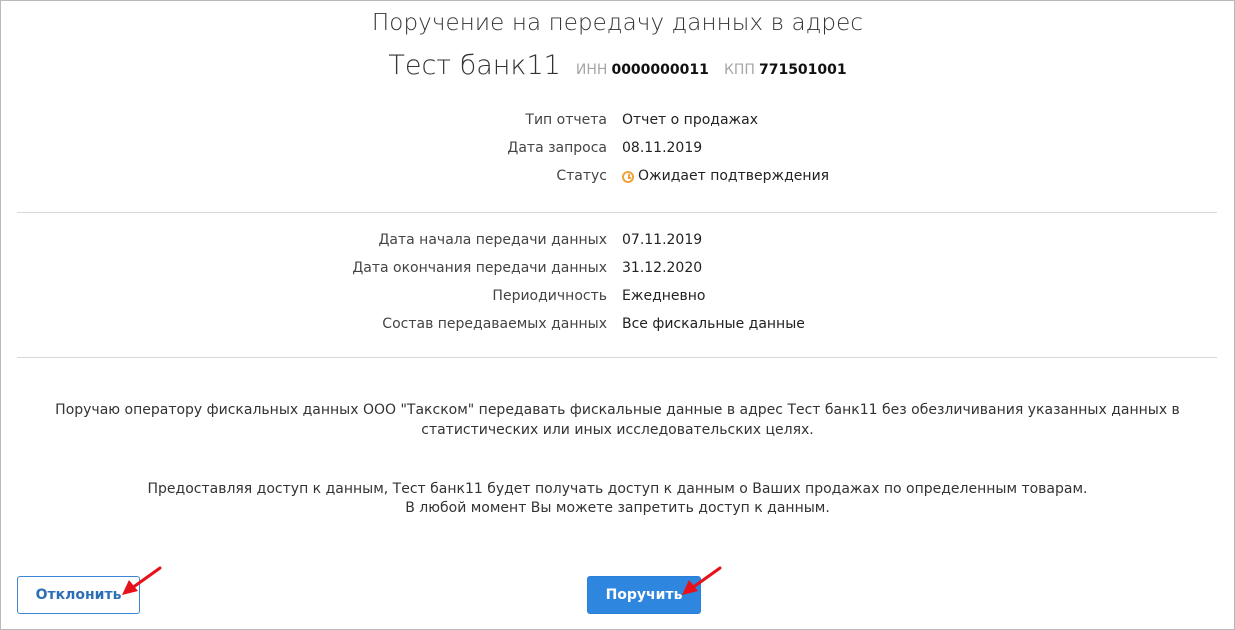 The width and height of the screenshot is (1235, 630). I want to click on organization-line: Тест банк11 ИНН 0000000011 КПП 771501001, so click(617, 65).